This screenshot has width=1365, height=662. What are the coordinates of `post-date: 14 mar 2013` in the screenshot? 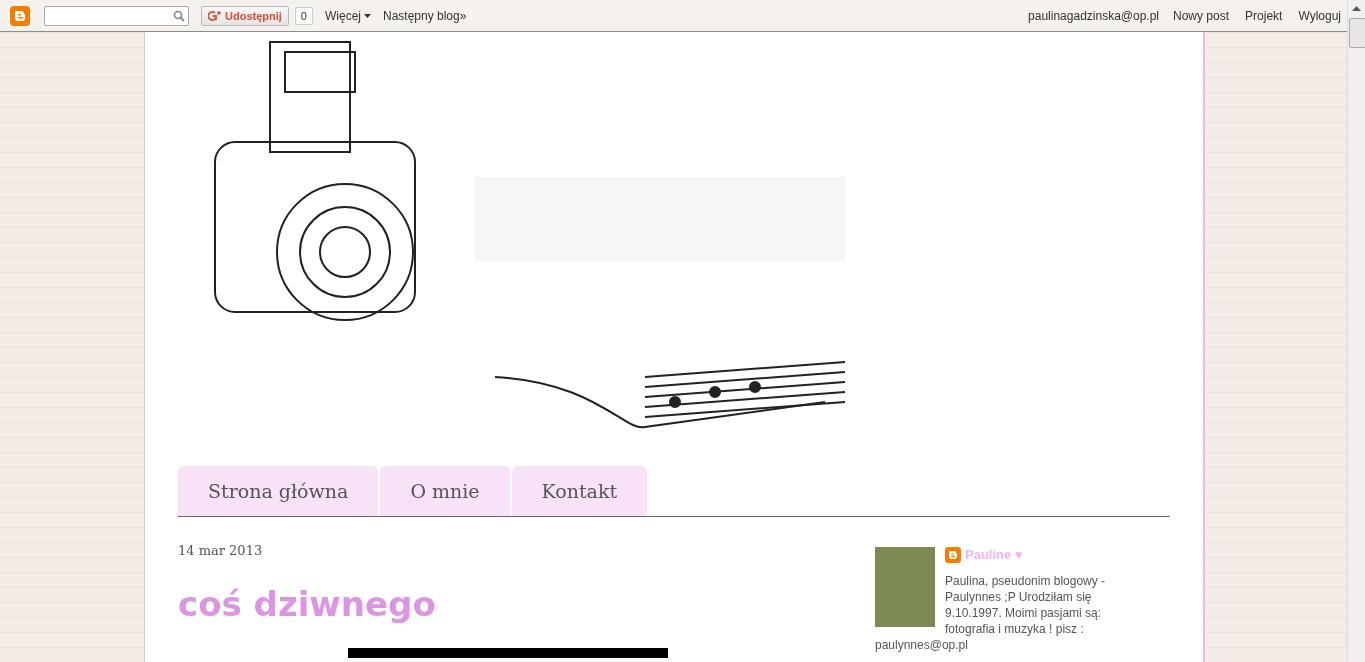 It's located at (221, 550).